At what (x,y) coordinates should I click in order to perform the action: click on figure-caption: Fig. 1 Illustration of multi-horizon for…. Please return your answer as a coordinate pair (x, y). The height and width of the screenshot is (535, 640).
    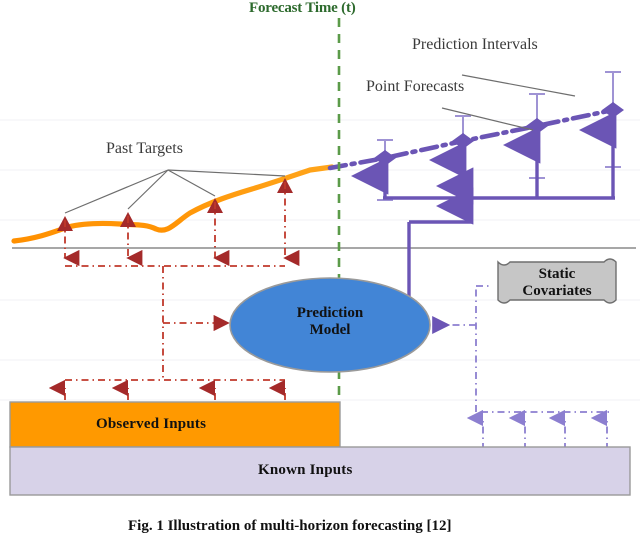
    Looking at the image, I should click on (290, 526).